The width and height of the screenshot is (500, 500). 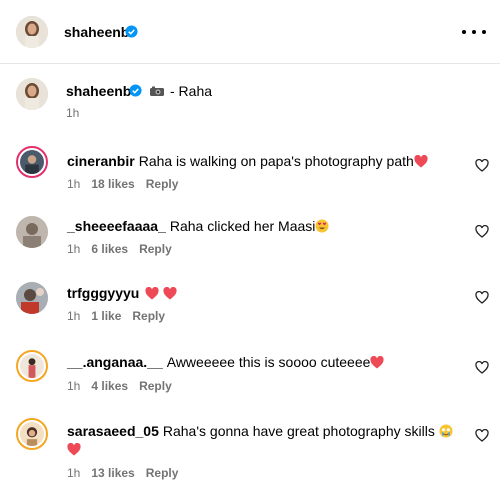 What do you see at coordinates (98, 91) in the screenshot?
I see `caption-username: shaheenb` at bounding box center [98, 91].